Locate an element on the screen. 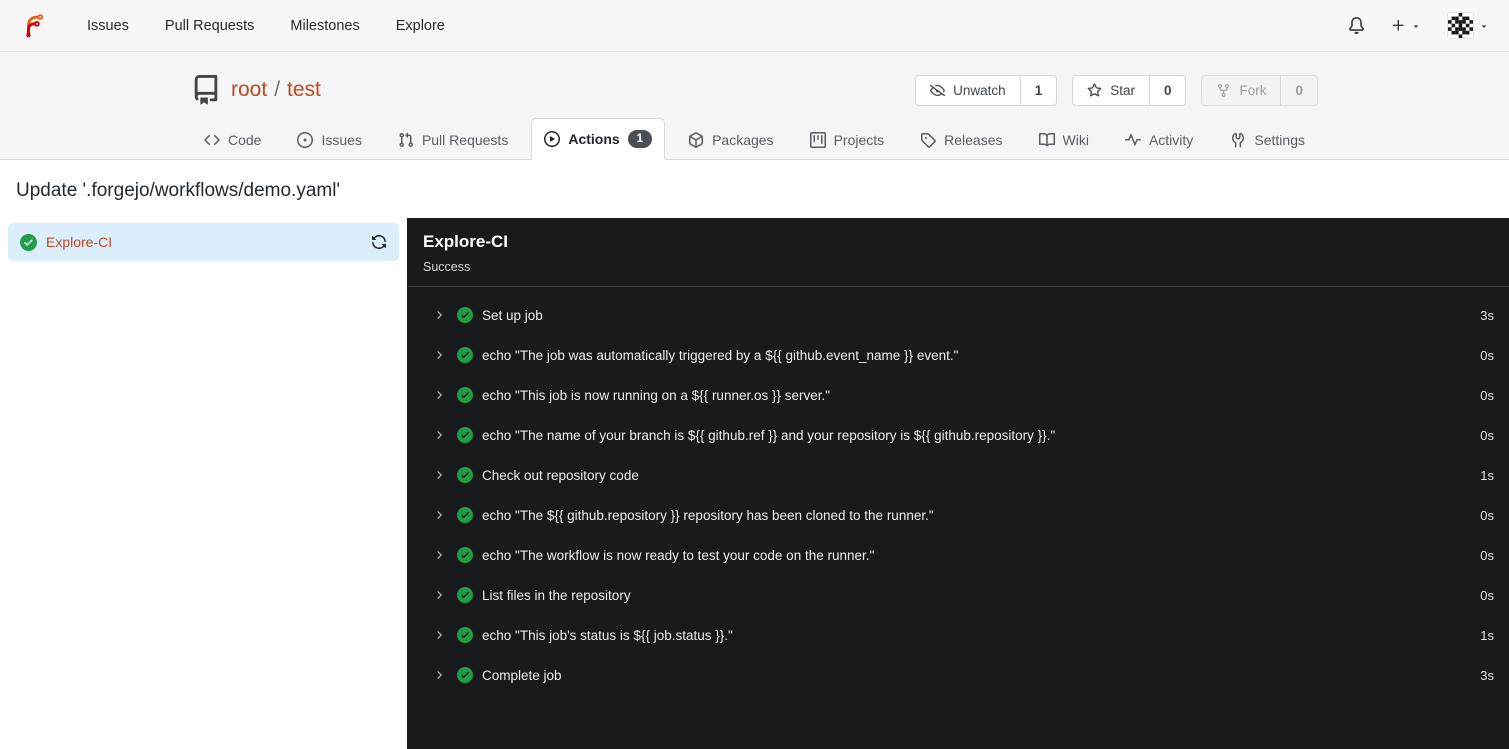 The height and width of the screenshot is (749, 1509). package-icon is located at coordinates (696, 140).